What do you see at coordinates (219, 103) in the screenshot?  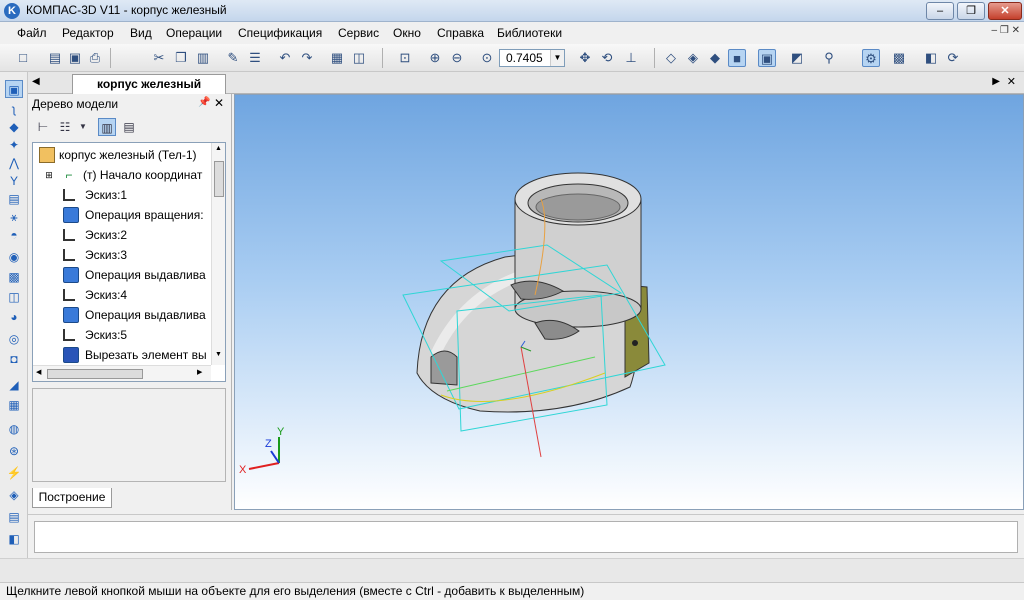 I see `close-panel-icon: ✕` at bounding box center [219, 103].